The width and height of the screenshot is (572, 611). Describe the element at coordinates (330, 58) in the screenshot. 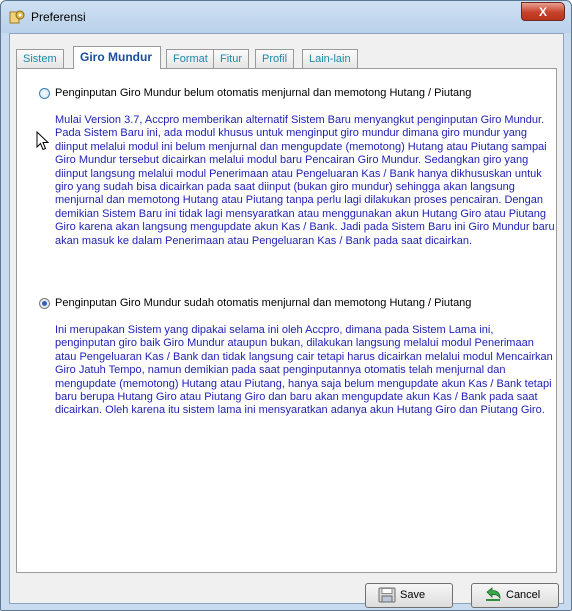

I see `tab-lain-lain: Lain-lain` at that location.